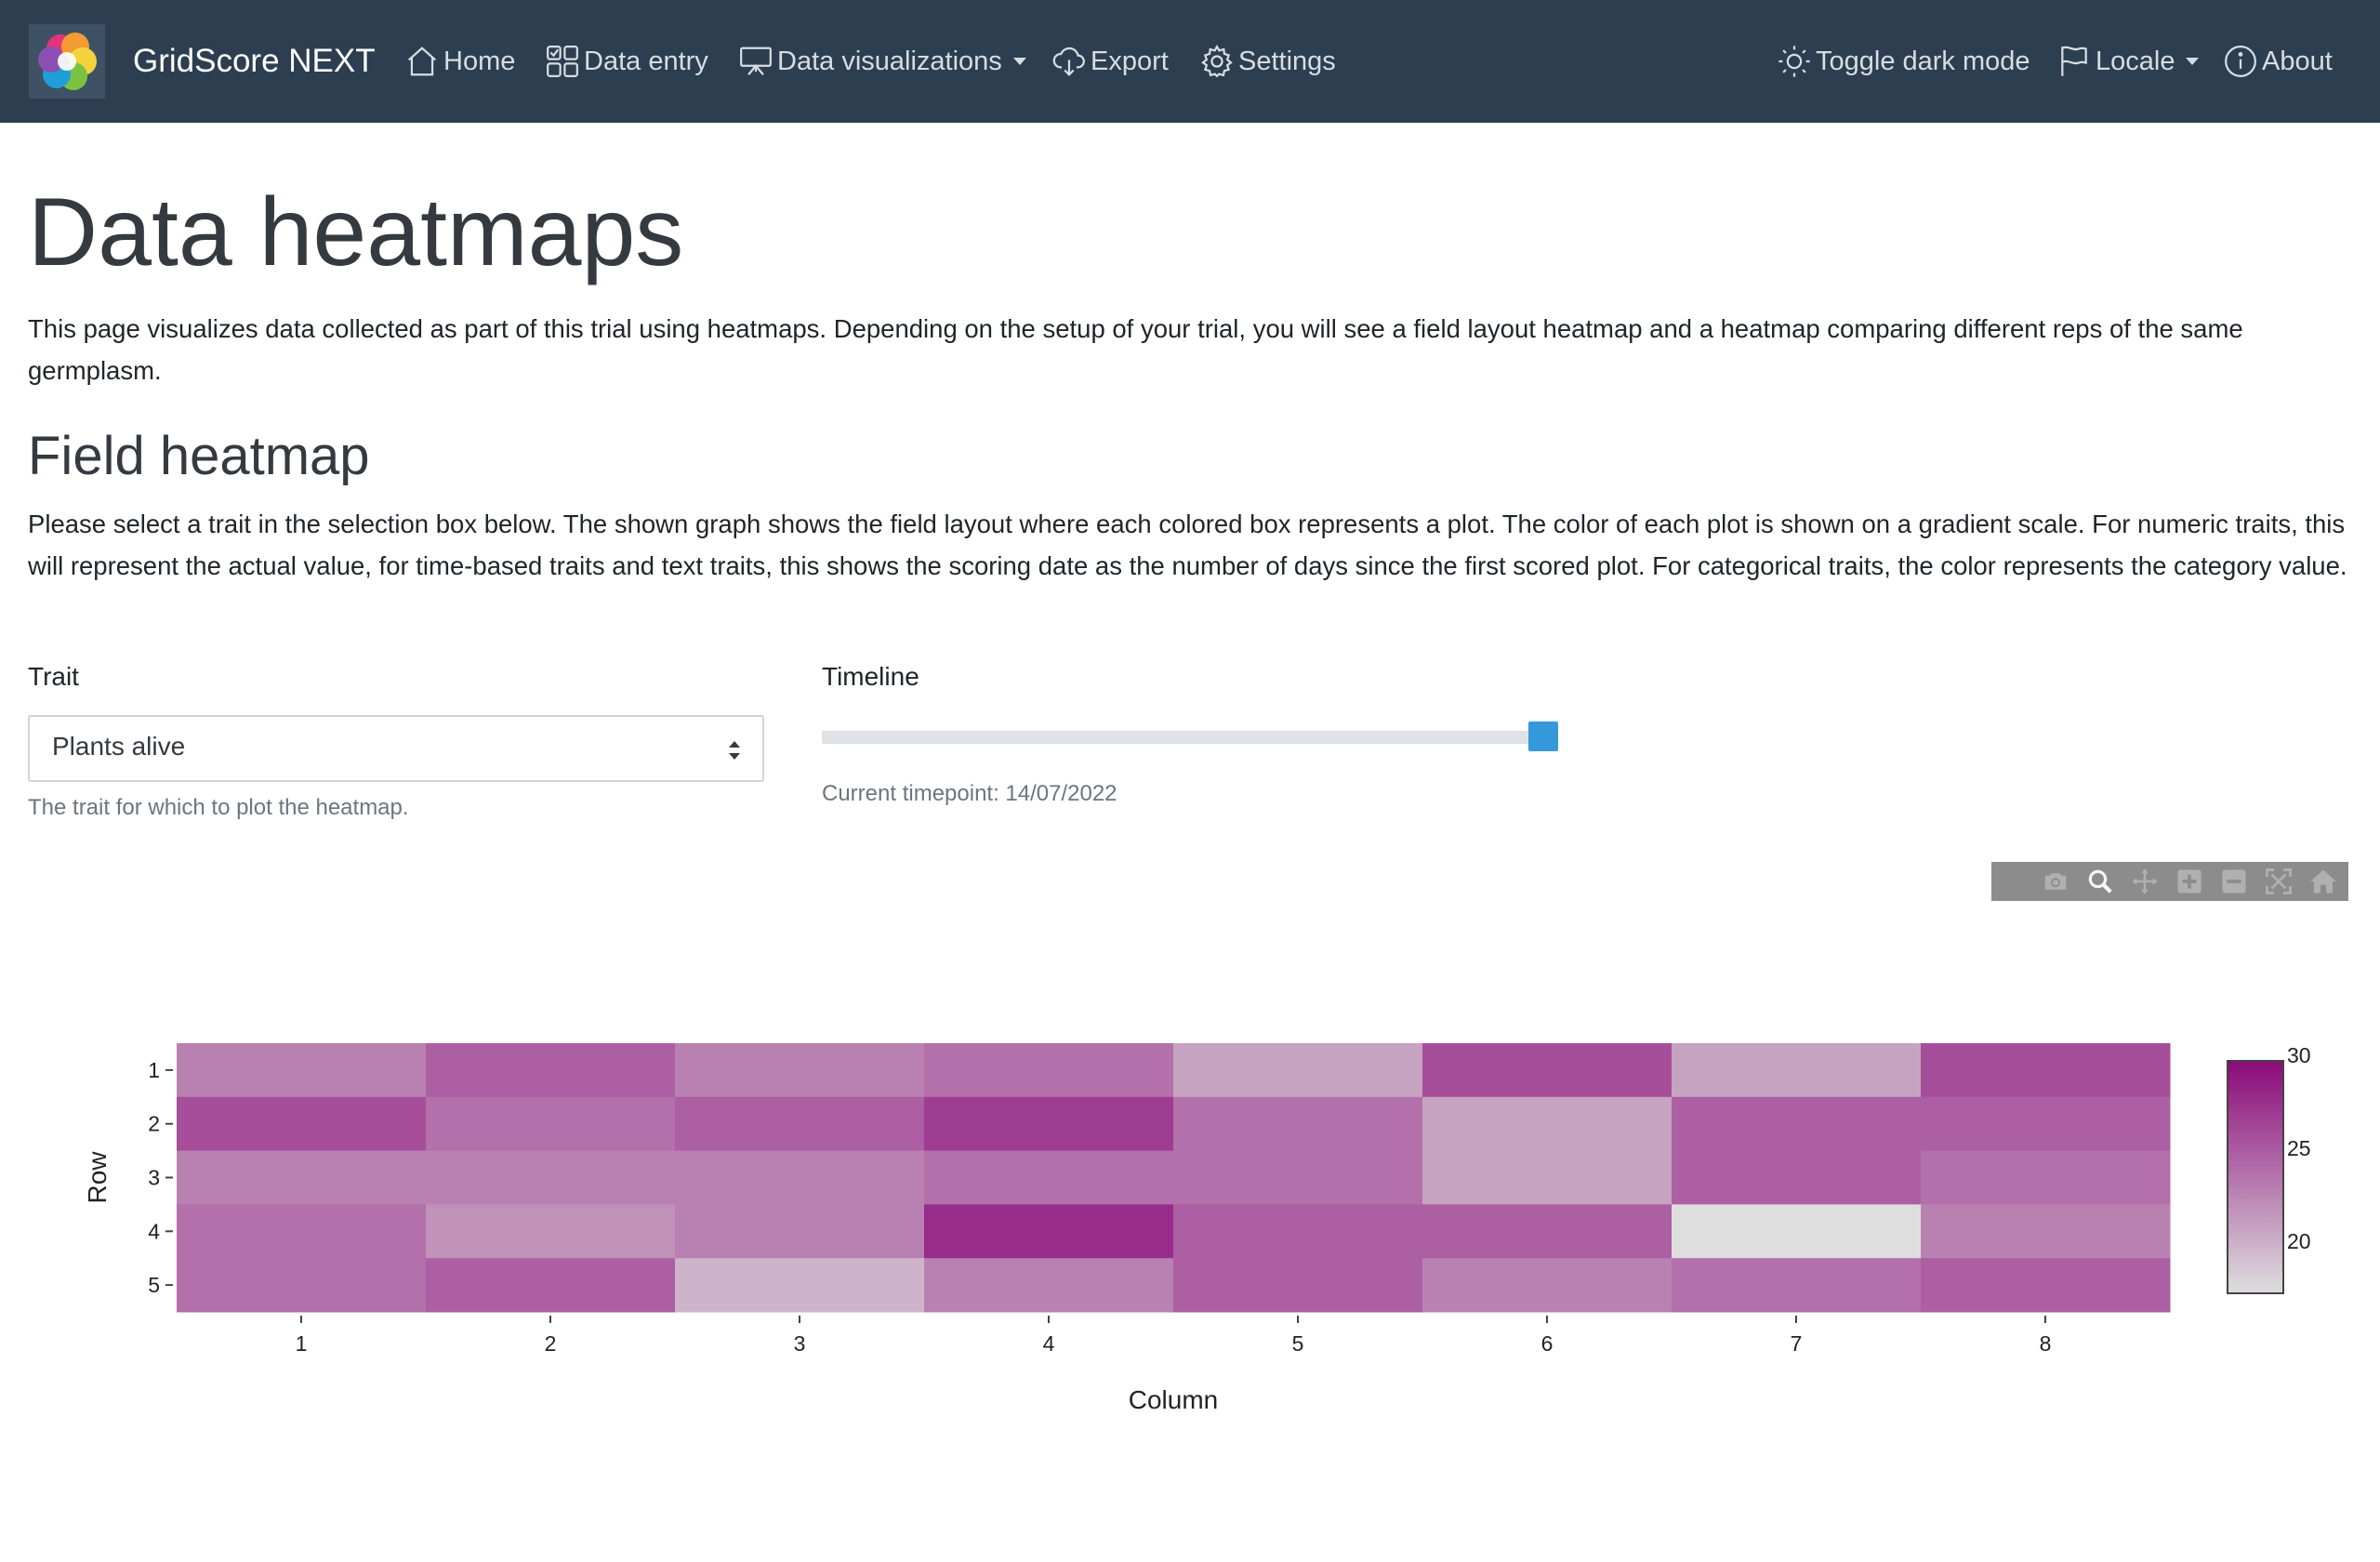 The image size is (2380, 1562). I want to click on nav-about-label: About, so click(2297, 61).